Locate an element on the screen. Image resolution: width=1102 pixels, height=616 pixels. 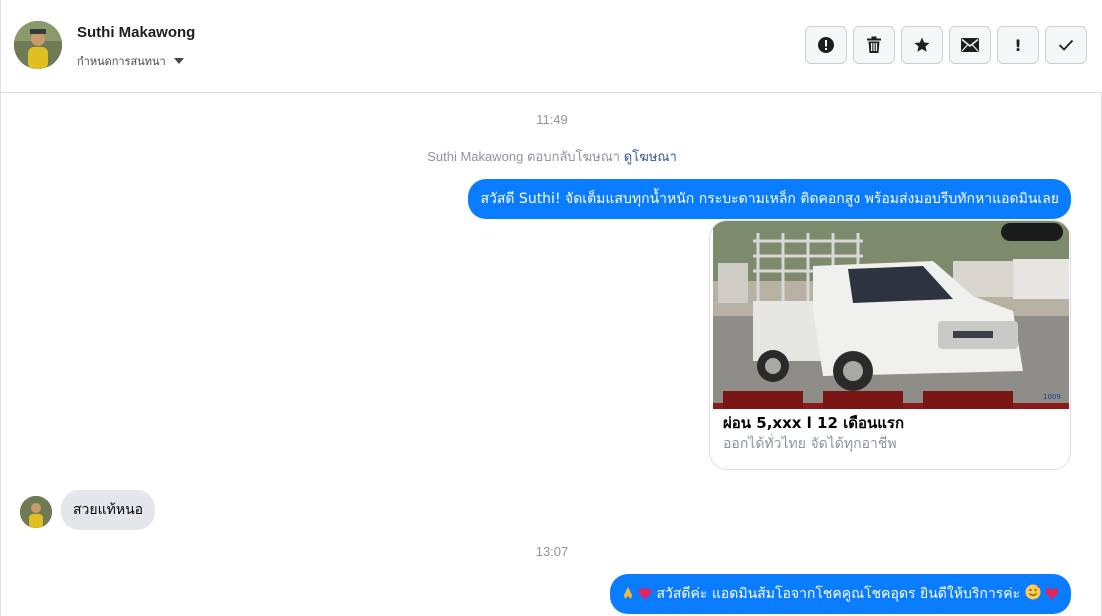
follow-up-button: ! is located at coordinates (1018, 45).